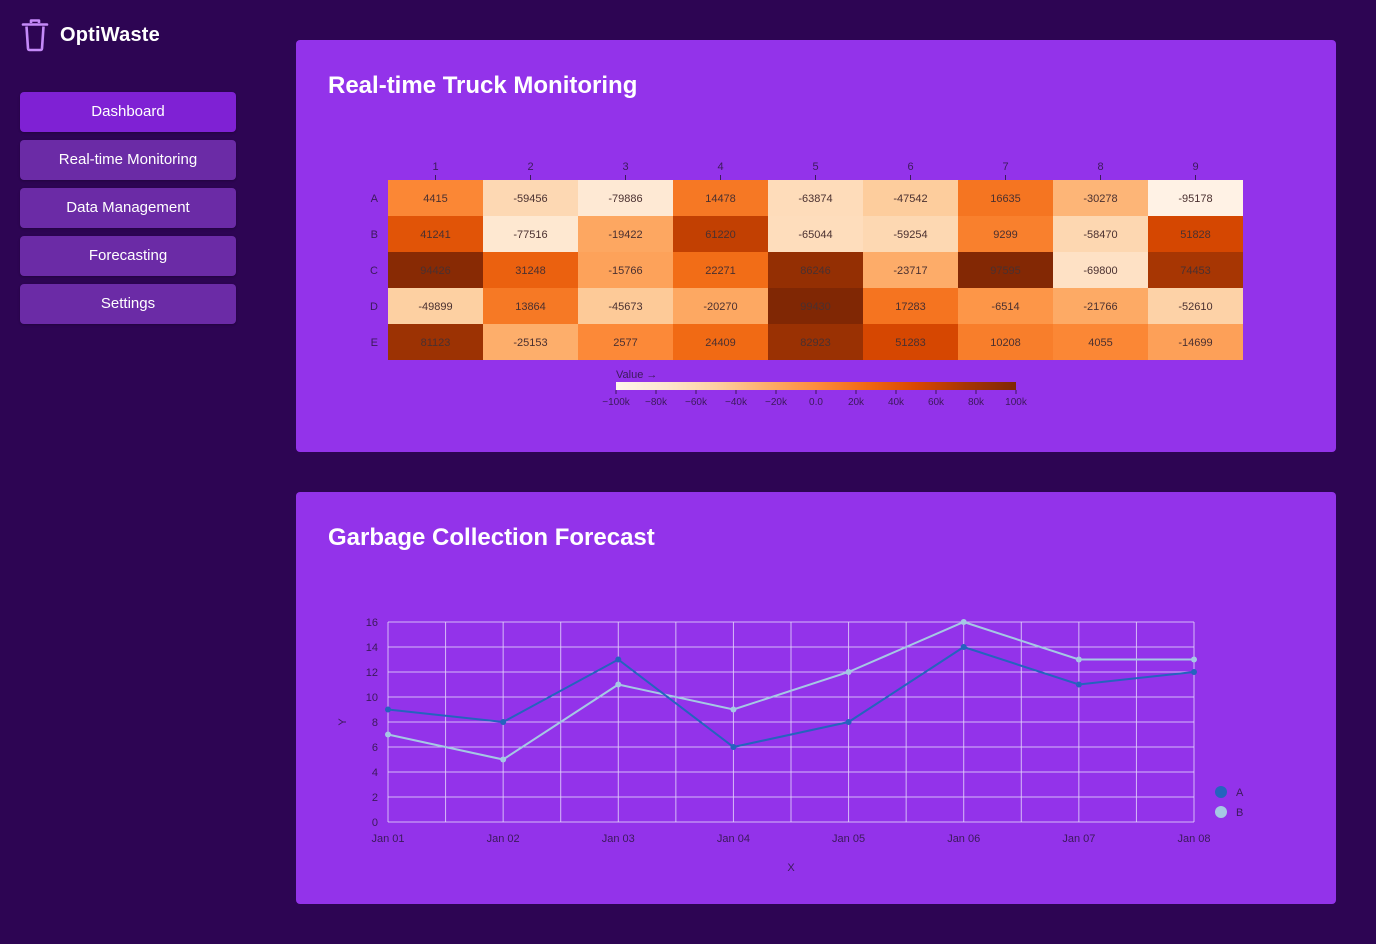 This screenshot has height=944, width=1376. Describe the element at coordinates (856, 402) in the screenshot. I see `color-legend-tick-label: 20k` at that location.